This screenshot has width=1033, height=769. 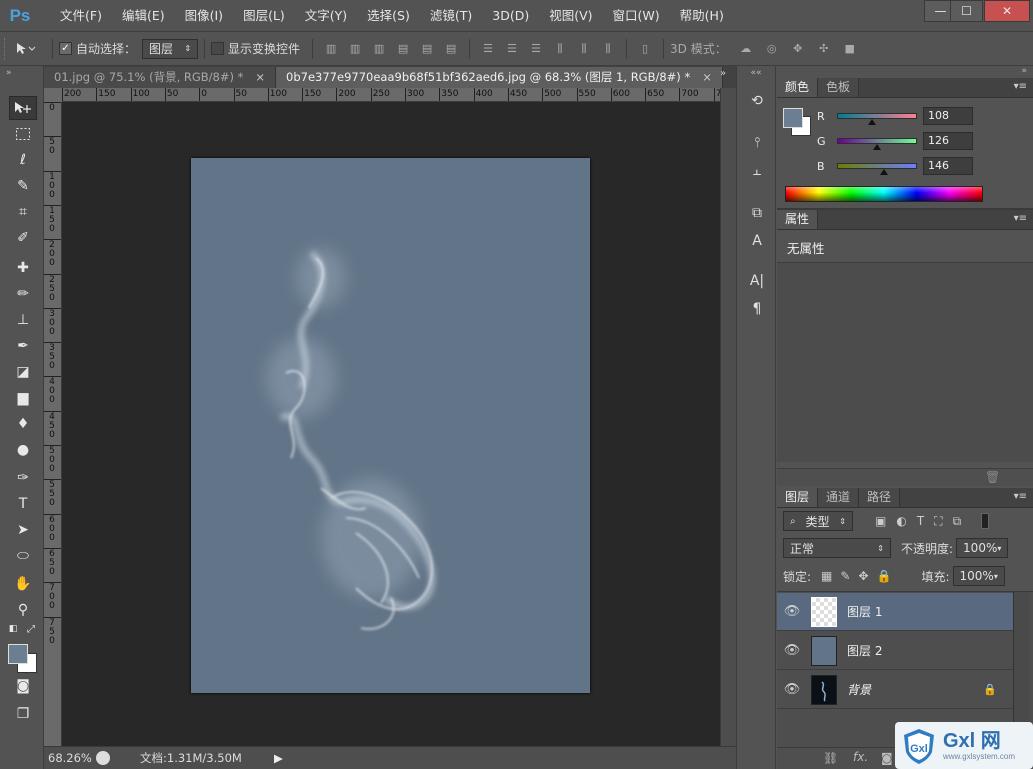 I want to click on swap-colors-icon: ⤢, so click(x=31, y=629).